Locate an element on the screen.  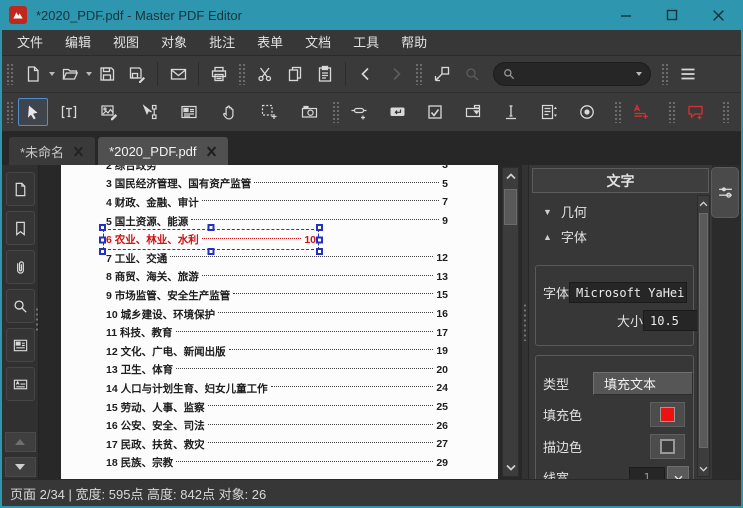
sidebar-scroll-up-button is located at coordinates (20, 442).